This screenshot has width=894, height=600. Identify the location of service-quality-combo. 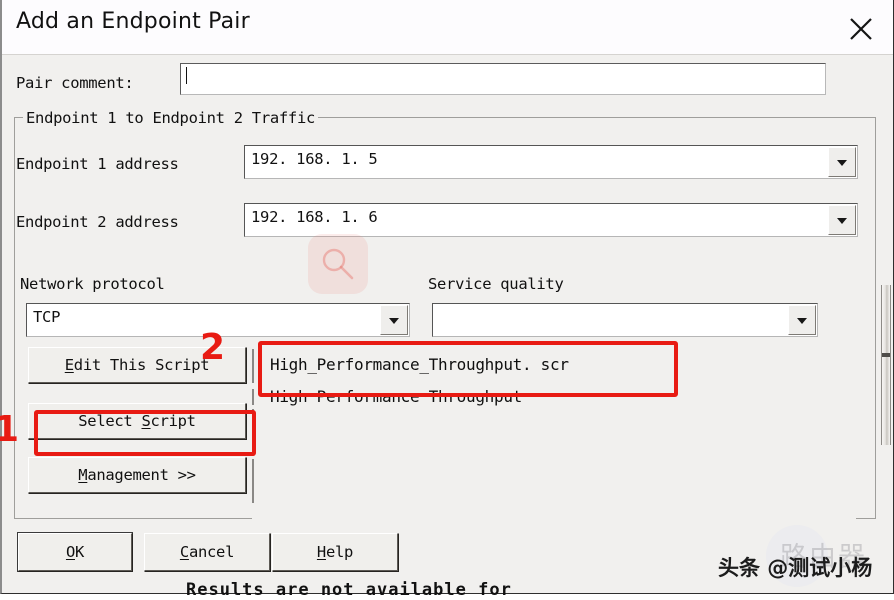
(625, 320).